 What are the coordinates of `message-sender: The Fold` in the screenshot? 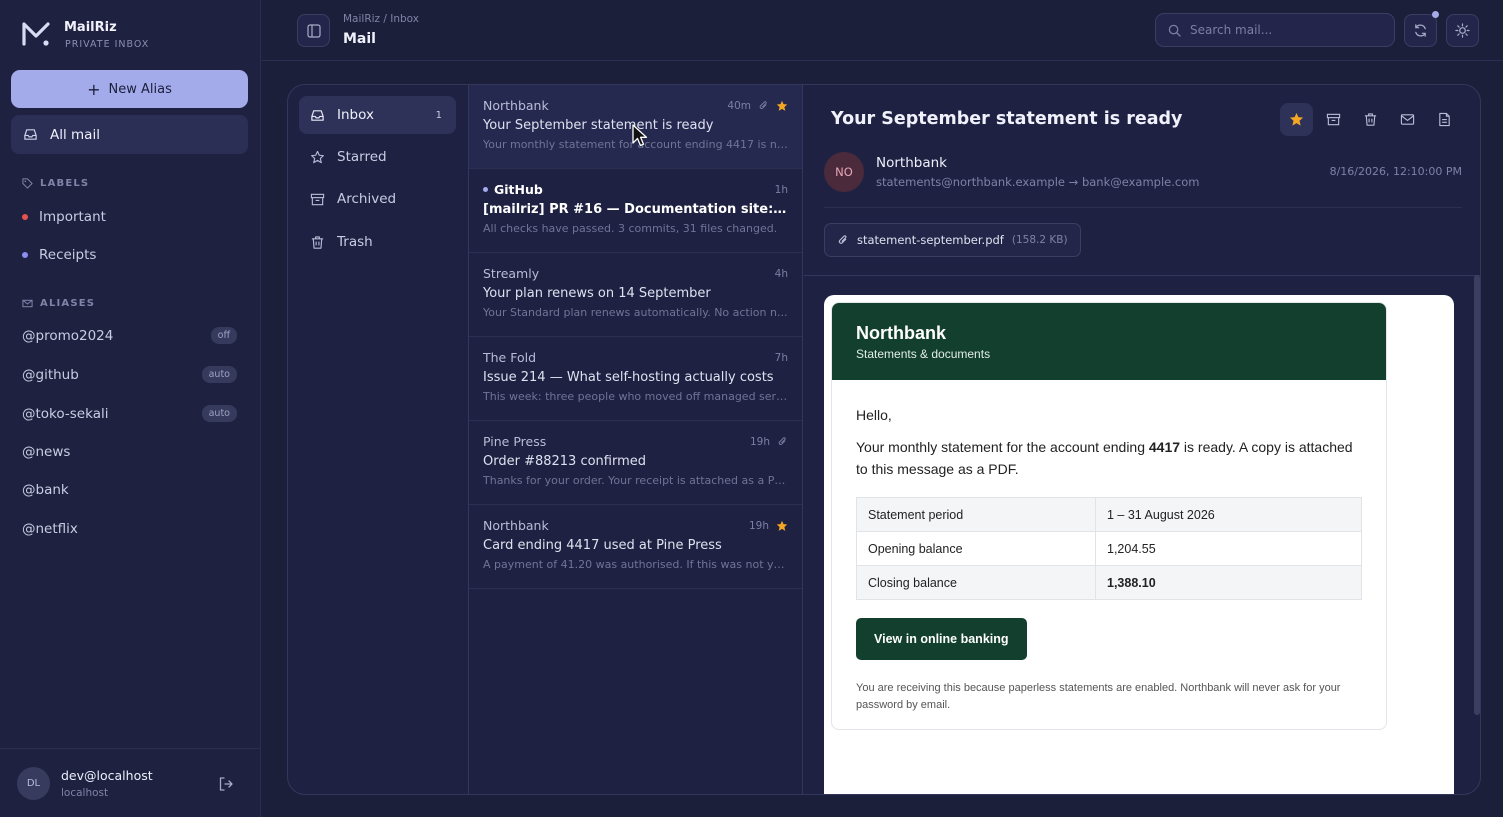 It's located at (510, 357).